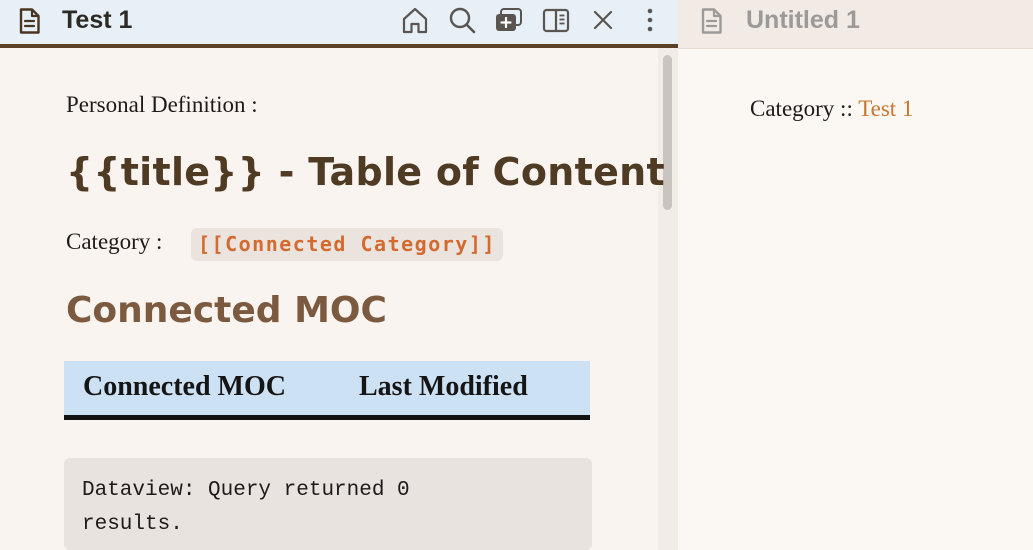 Image resolution: width=1033 pixels, height=550 pixels. I want to click on home-icon, so click(415, 20).